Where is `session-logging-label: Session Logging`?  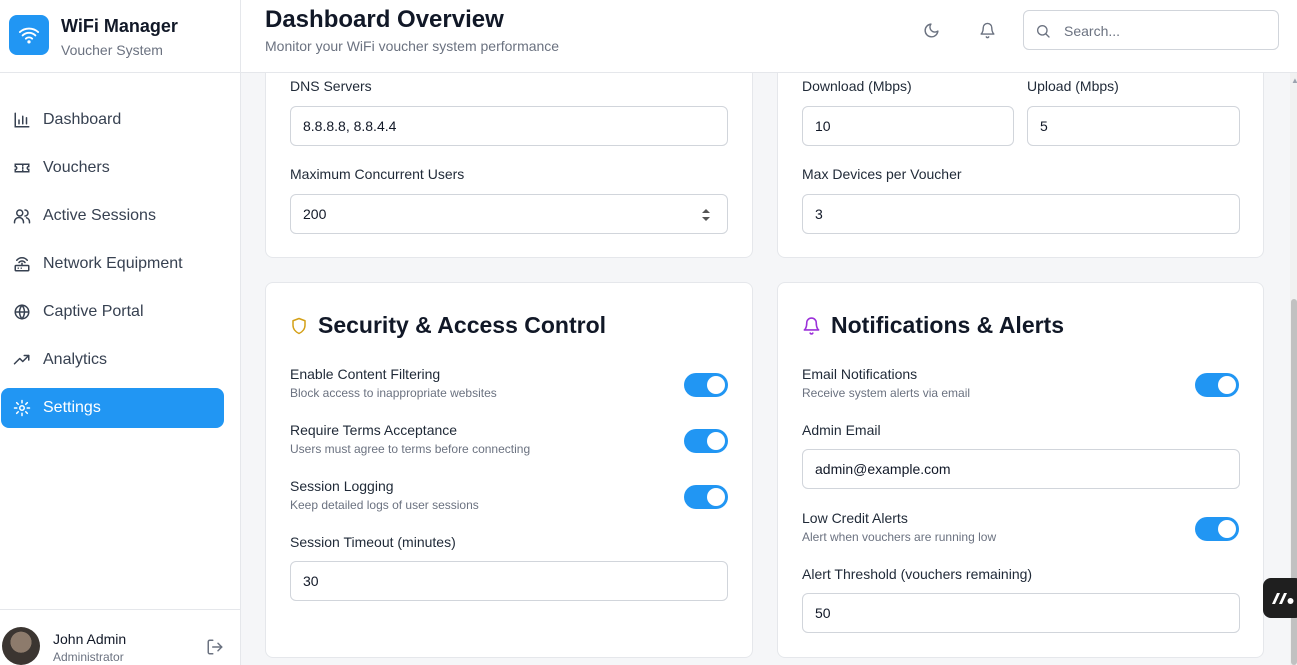 session-logging-label: Session Logging is located at coordinates (342, 486).